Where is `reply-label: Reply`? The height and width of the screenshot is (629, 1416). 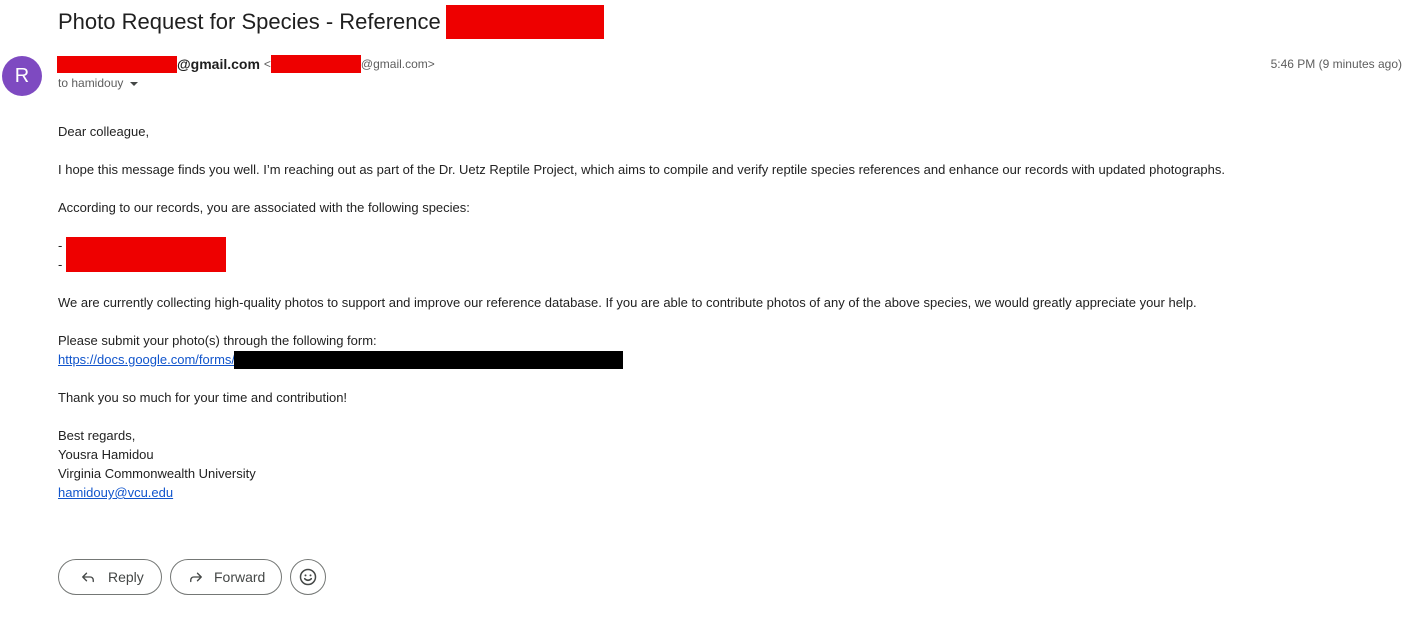
reply-label: Reply is located at coordinates (126, 577).